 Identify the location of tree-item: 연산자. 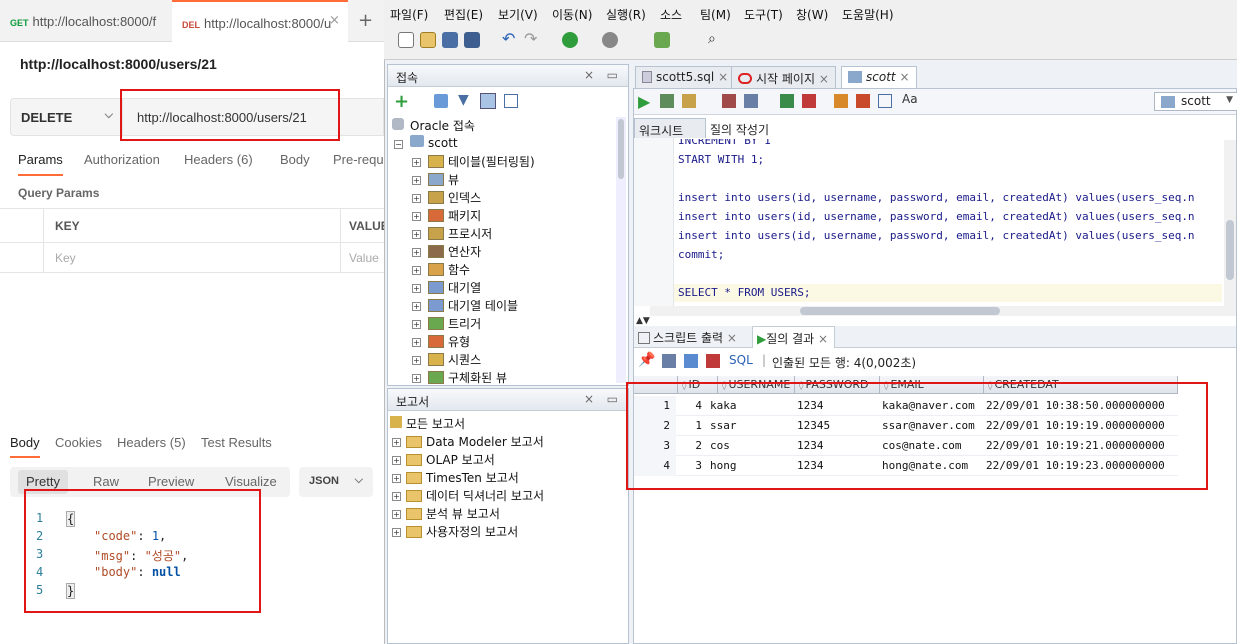
(454, 251).